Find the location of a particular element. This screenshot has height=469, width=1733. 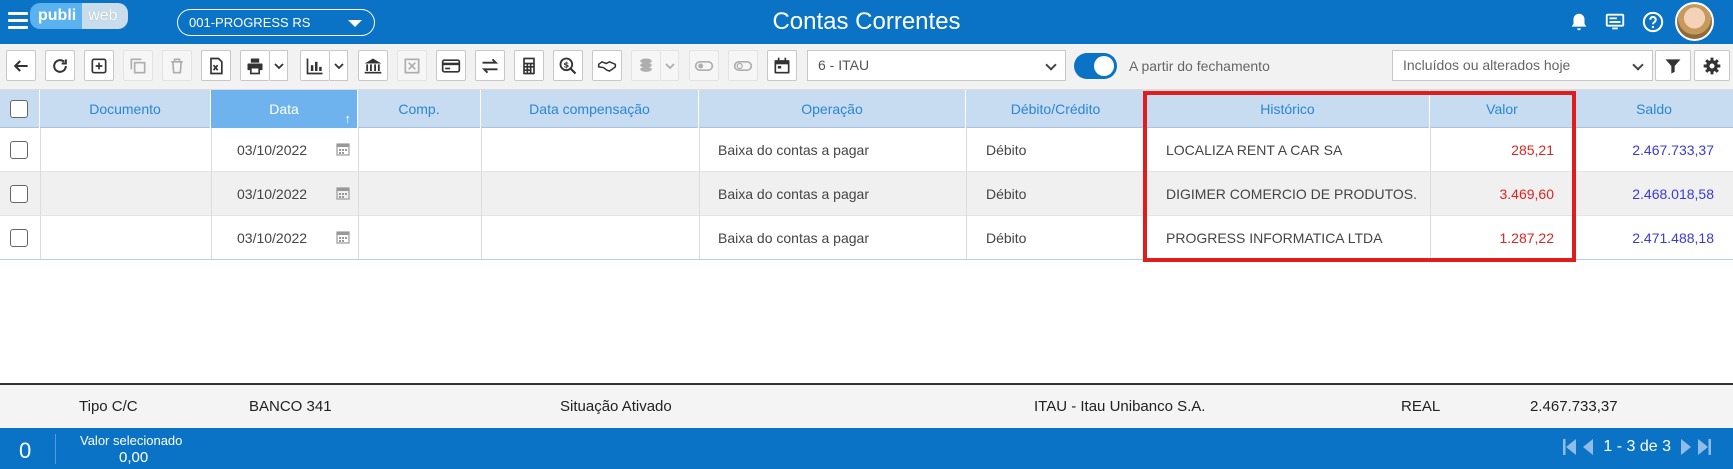

settings-button is located at coordinates (1712, 65).